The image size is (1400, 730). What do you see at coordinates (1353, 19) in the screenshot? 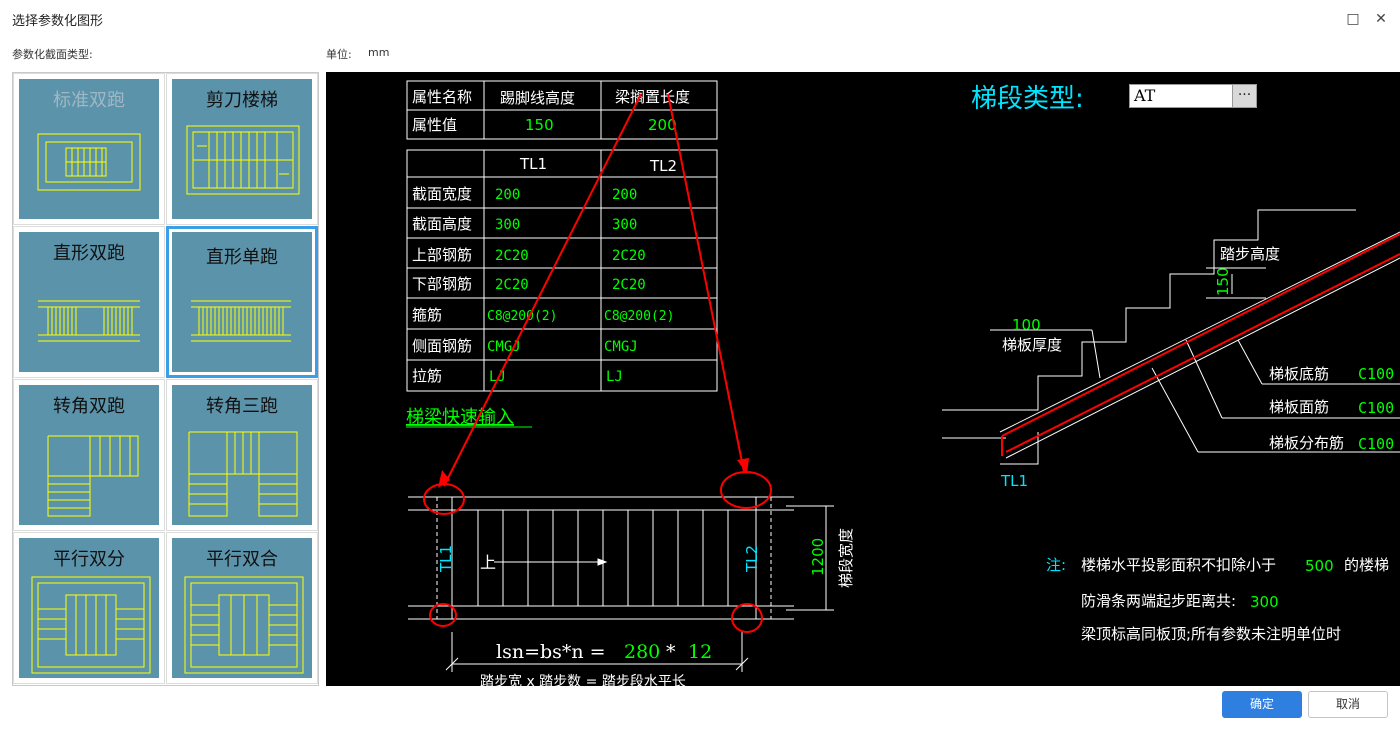
I see `restore-icon: □` at bounding box center [1353, 19].